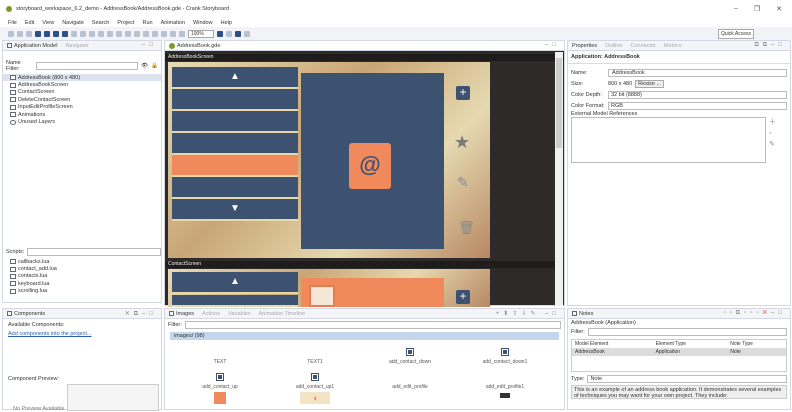 This screenshot has height=412, width=792. Describe the element at coordinates (235, 160) in the screenshot. I see `contact-list: ▲ ▼` at that location.